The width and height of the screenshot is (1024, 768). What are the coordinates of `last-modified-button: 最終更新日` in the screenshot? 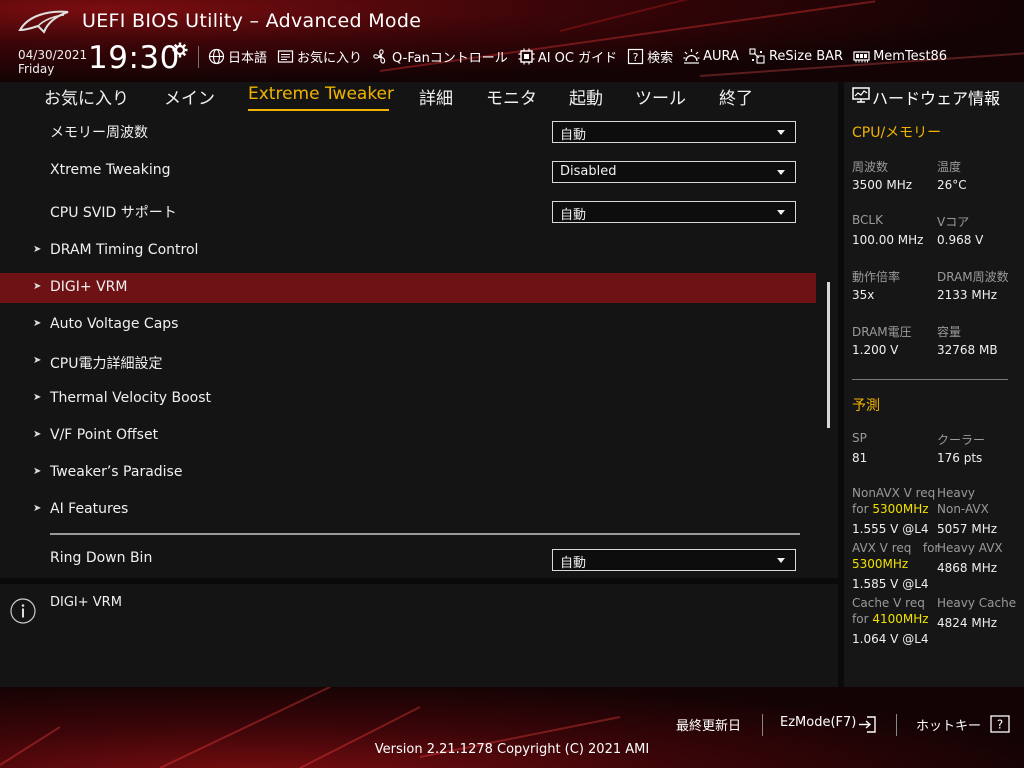 It's located at (708, 724).